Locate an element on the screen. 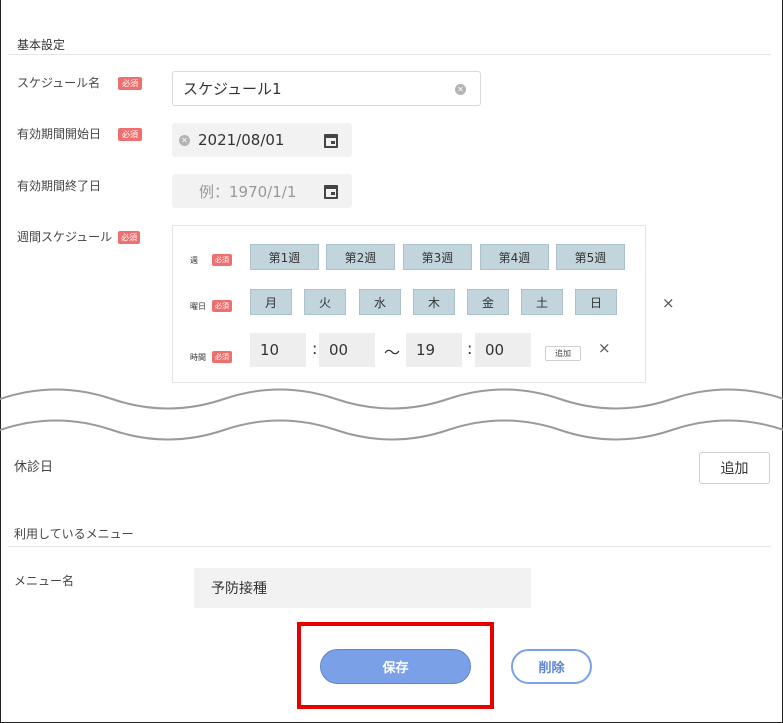  time-label-text: 時間 is located at coordinates (198, 357).